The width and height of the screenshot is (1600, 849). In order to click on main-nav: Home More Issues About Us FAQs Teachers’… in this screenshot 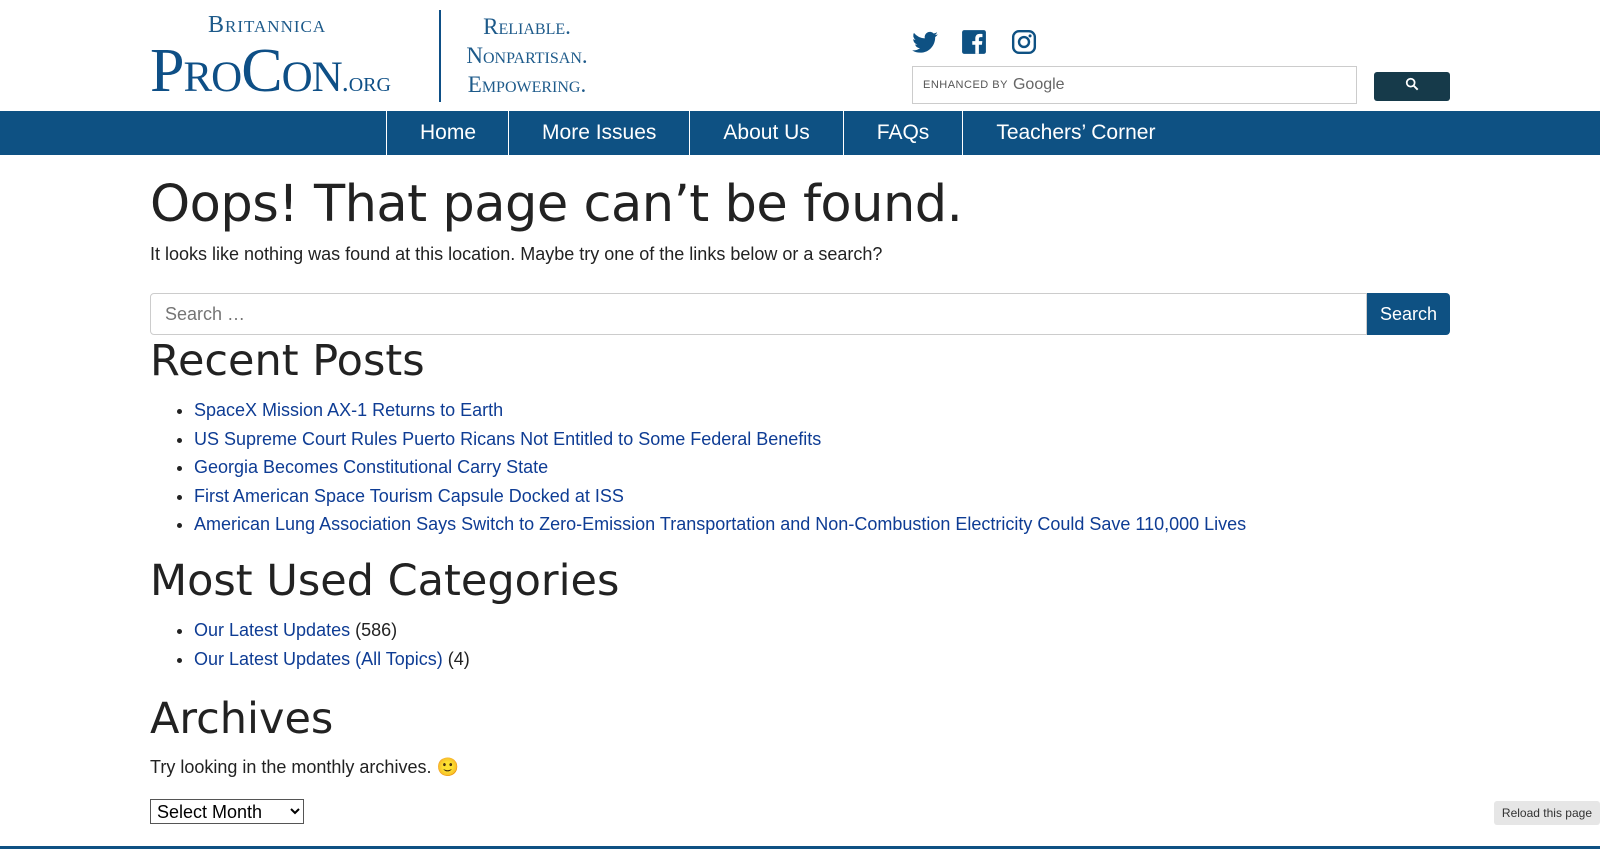, I will do `click(800, 133)`.